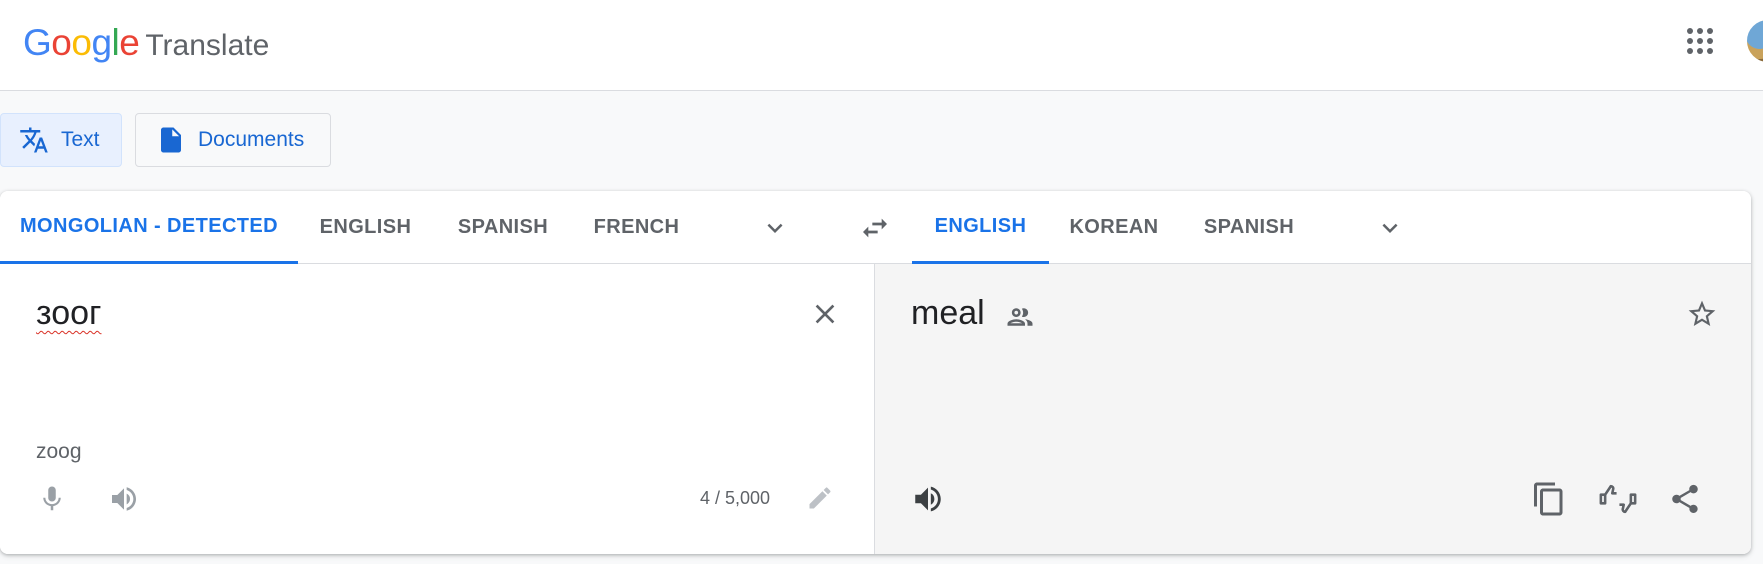 The width and height of the screenshot is (1763, 564). Describe the element at coordinates (636, 227) in the screenshot. I see `source-lang-tab-french: FRENCH` at that location.